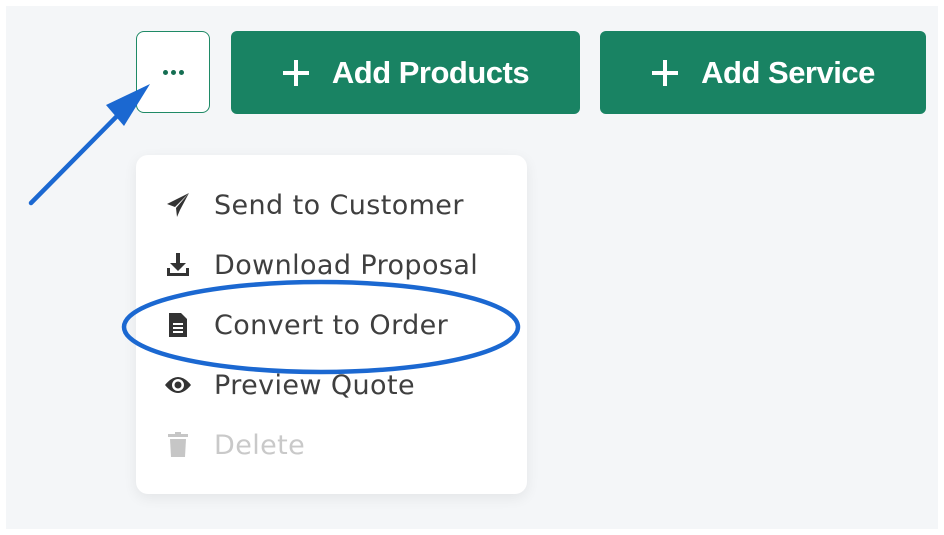  I want to click on menu-item-preview-quote: Preview Quote, so click(331, 385).